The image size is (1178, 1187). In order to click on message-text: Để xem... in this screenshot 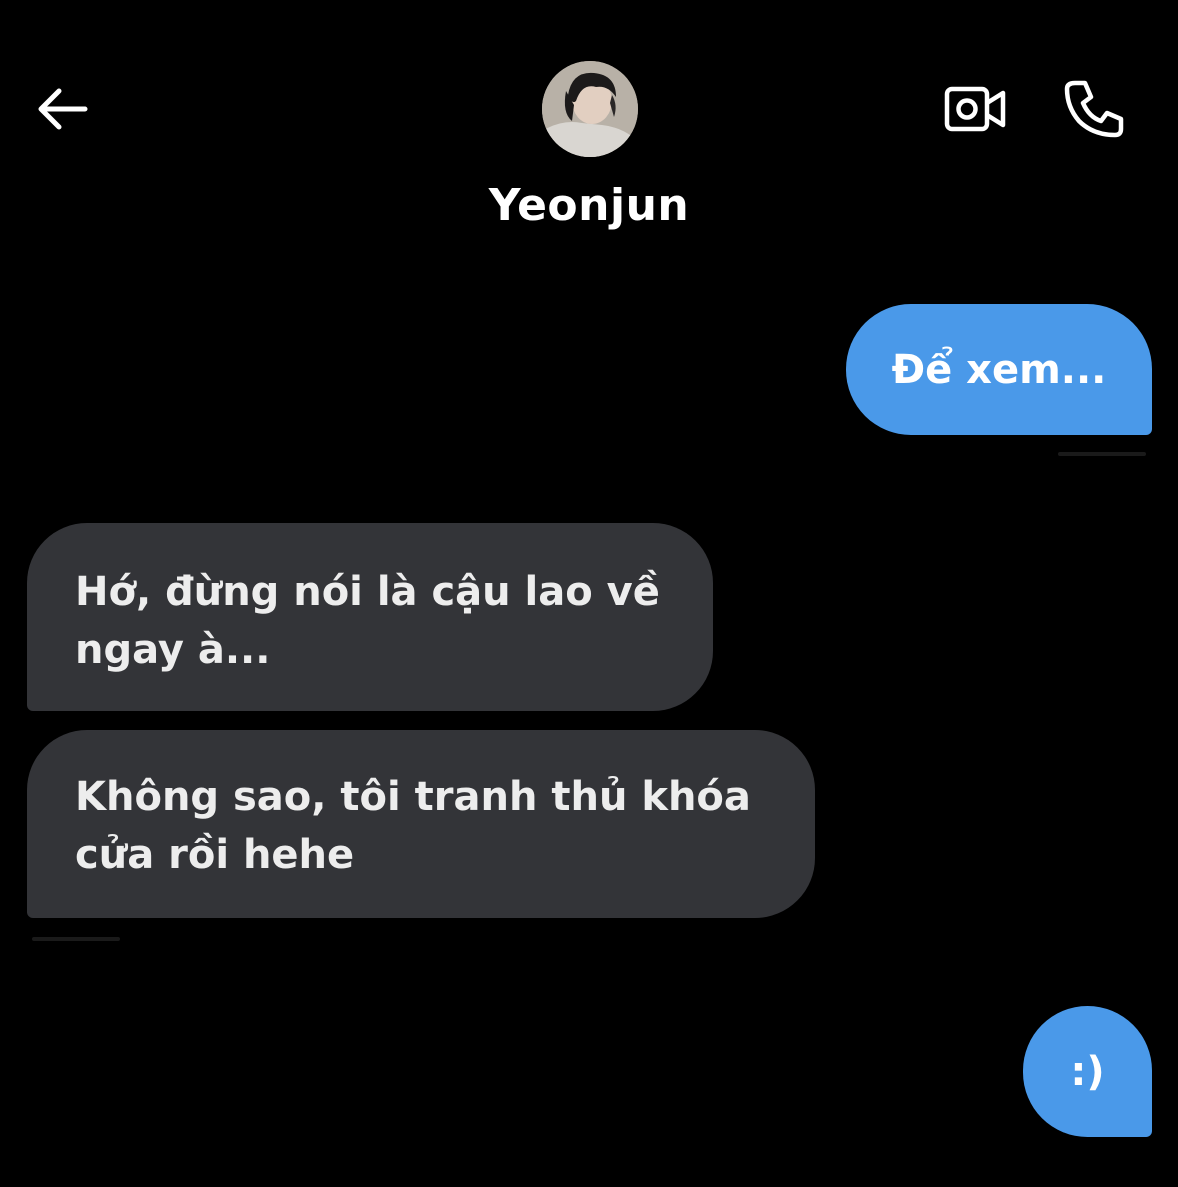, I will do `click(999, 369)`.